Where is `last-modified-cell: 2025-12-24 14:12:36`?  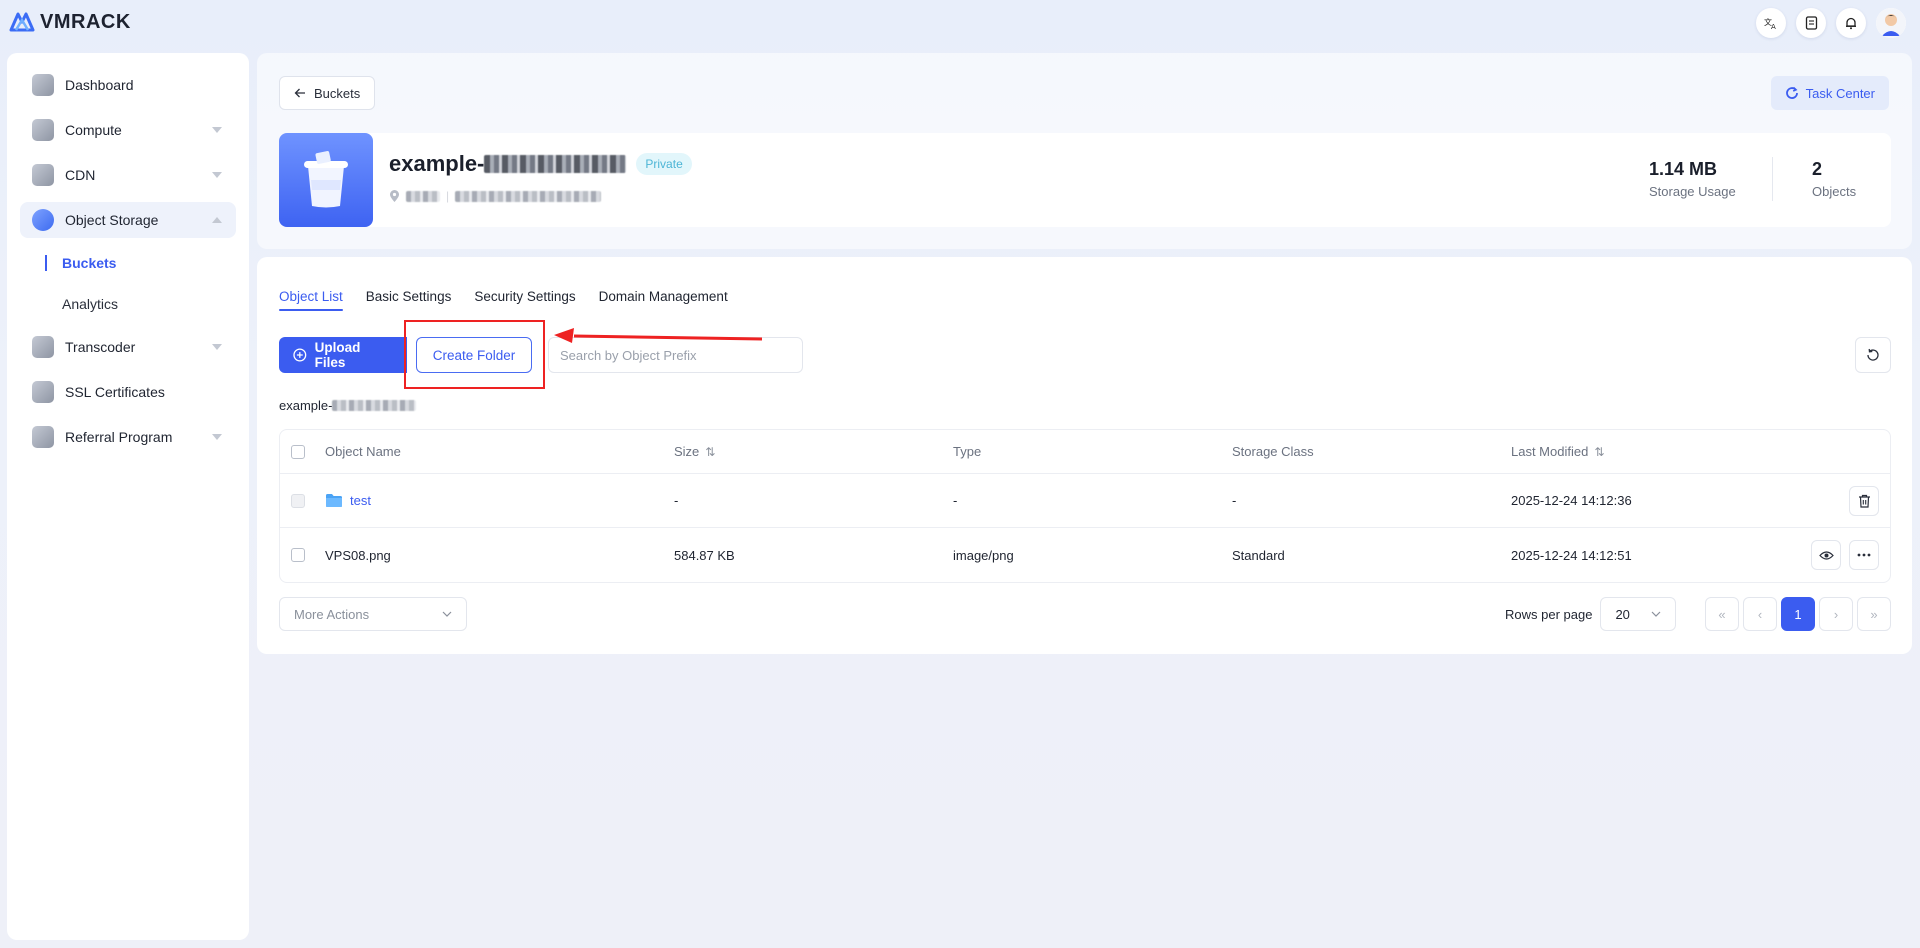
last-modified-cell: 2025-12-24 14:12:36 is located at coordinates (1571, 500).